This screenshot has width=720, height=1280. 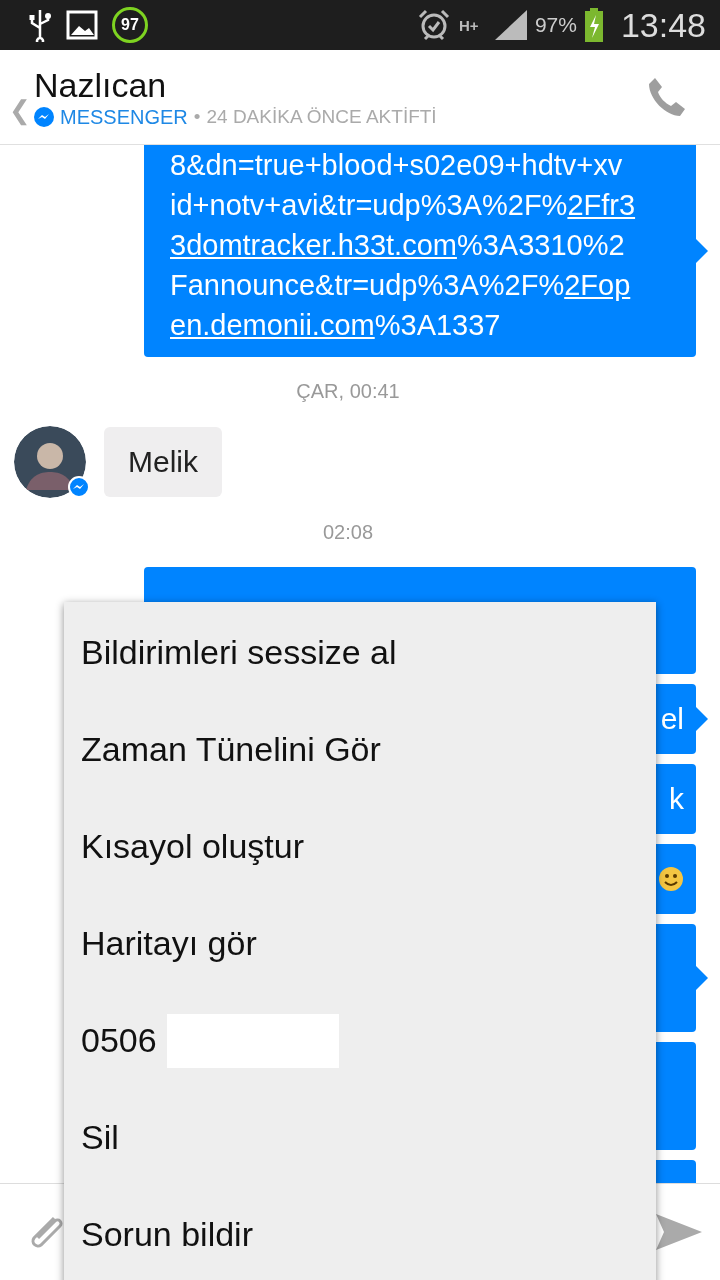 What do you see at coordinates (469, 25) in the screenshot?
I see `network-type: H+` at bounding box center [469, 25].